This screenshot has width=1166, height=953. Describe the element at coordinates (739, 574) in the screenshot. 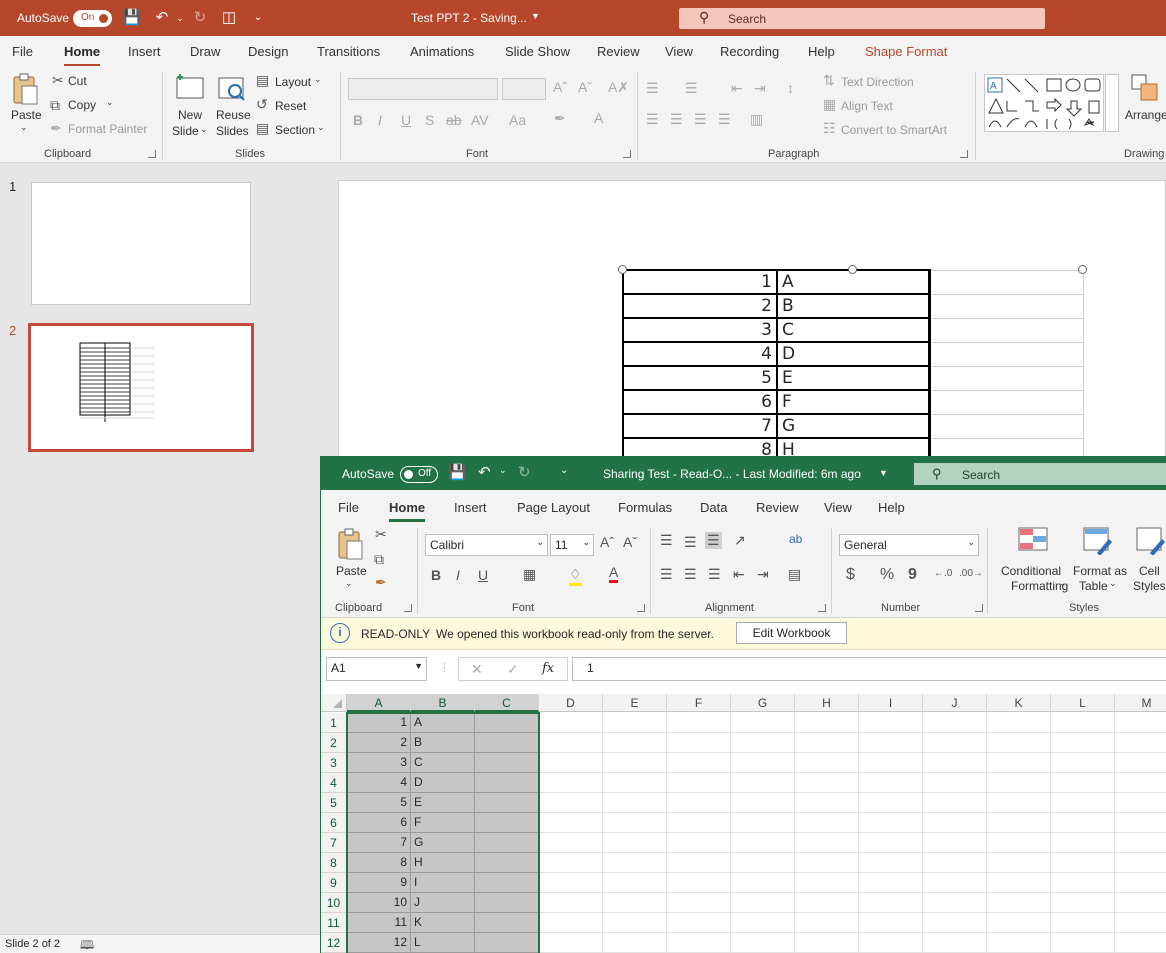

I see `excel-decrease-indent-icon: ⇤` at that location.